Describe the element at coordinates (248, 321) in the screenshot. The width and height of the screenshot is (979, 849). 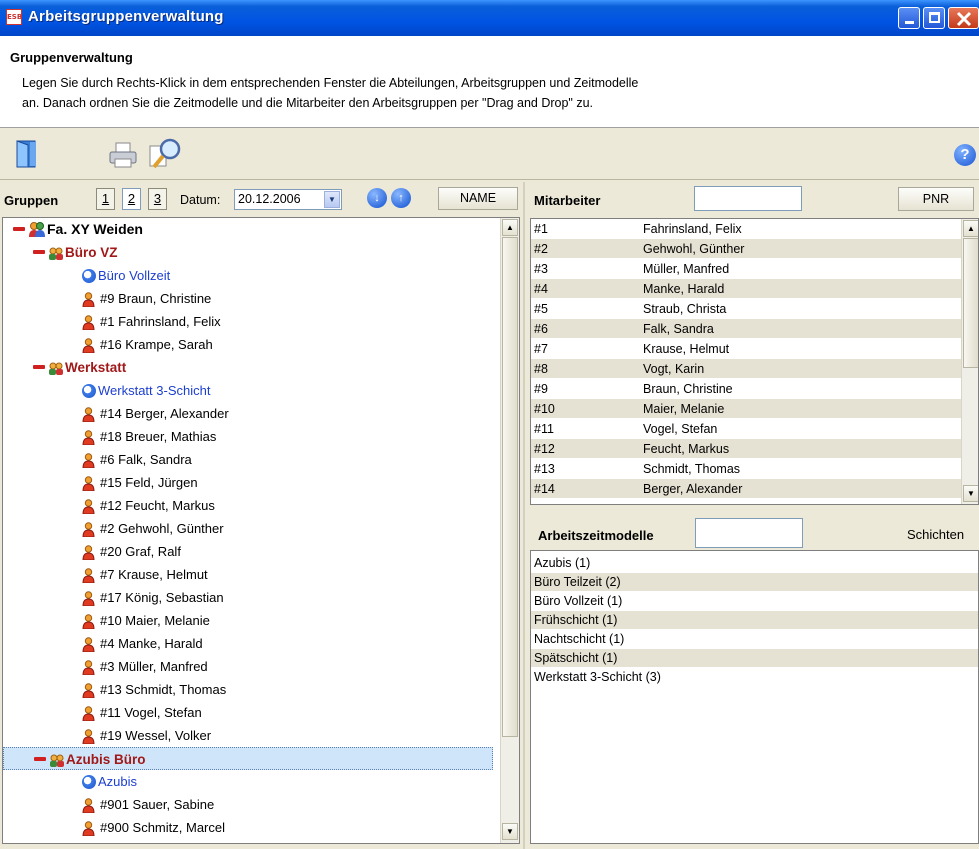
I see `tree-employee: #1 Fahrinsland, Felix` at that location.